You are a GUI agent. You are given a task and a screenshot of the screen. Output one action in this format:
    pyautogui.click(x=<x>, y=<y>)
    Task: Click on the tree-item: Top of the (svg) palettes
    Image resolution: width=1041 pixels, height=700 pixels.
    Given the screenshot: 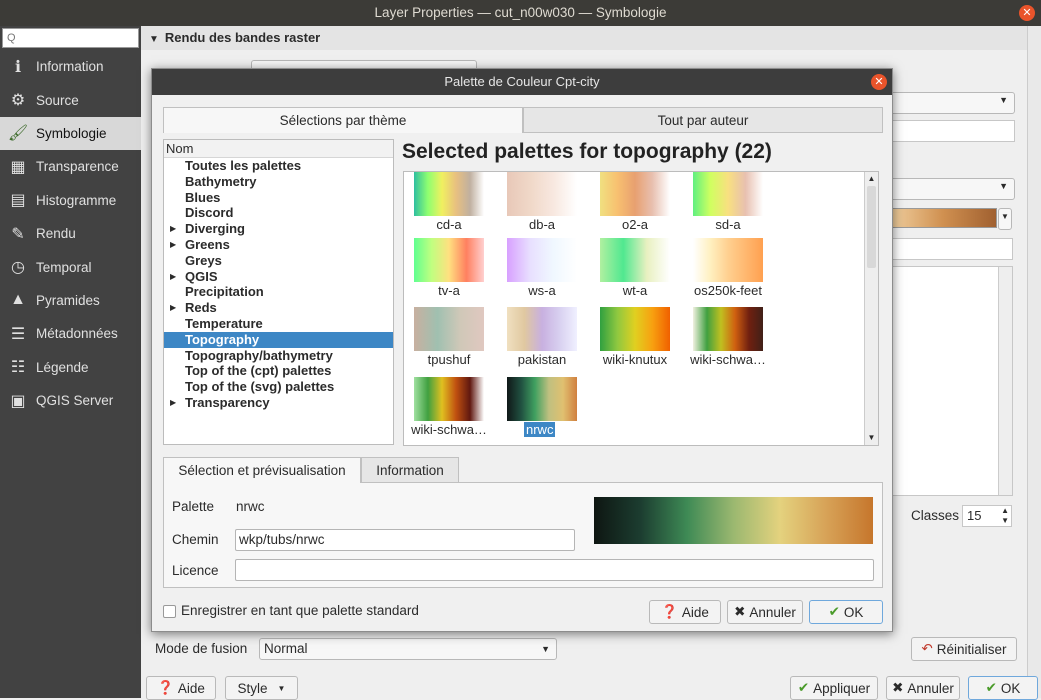 What is the action you would take?
    pyautogui.click(x=278, y=387)
    